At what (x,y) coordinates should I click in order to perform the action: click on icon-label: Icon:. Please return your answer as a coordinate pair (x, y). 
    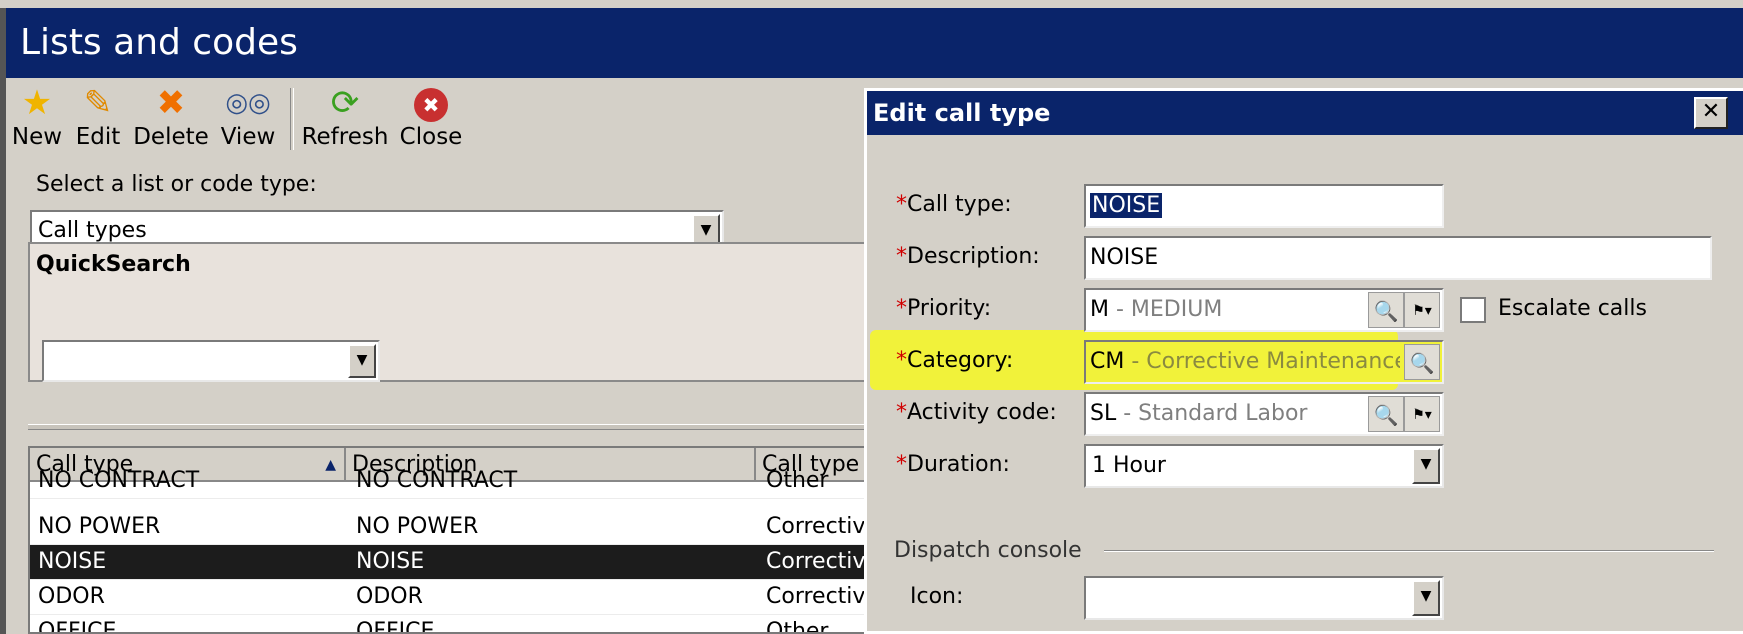
    Looking at the image, I should click on (937, 596).